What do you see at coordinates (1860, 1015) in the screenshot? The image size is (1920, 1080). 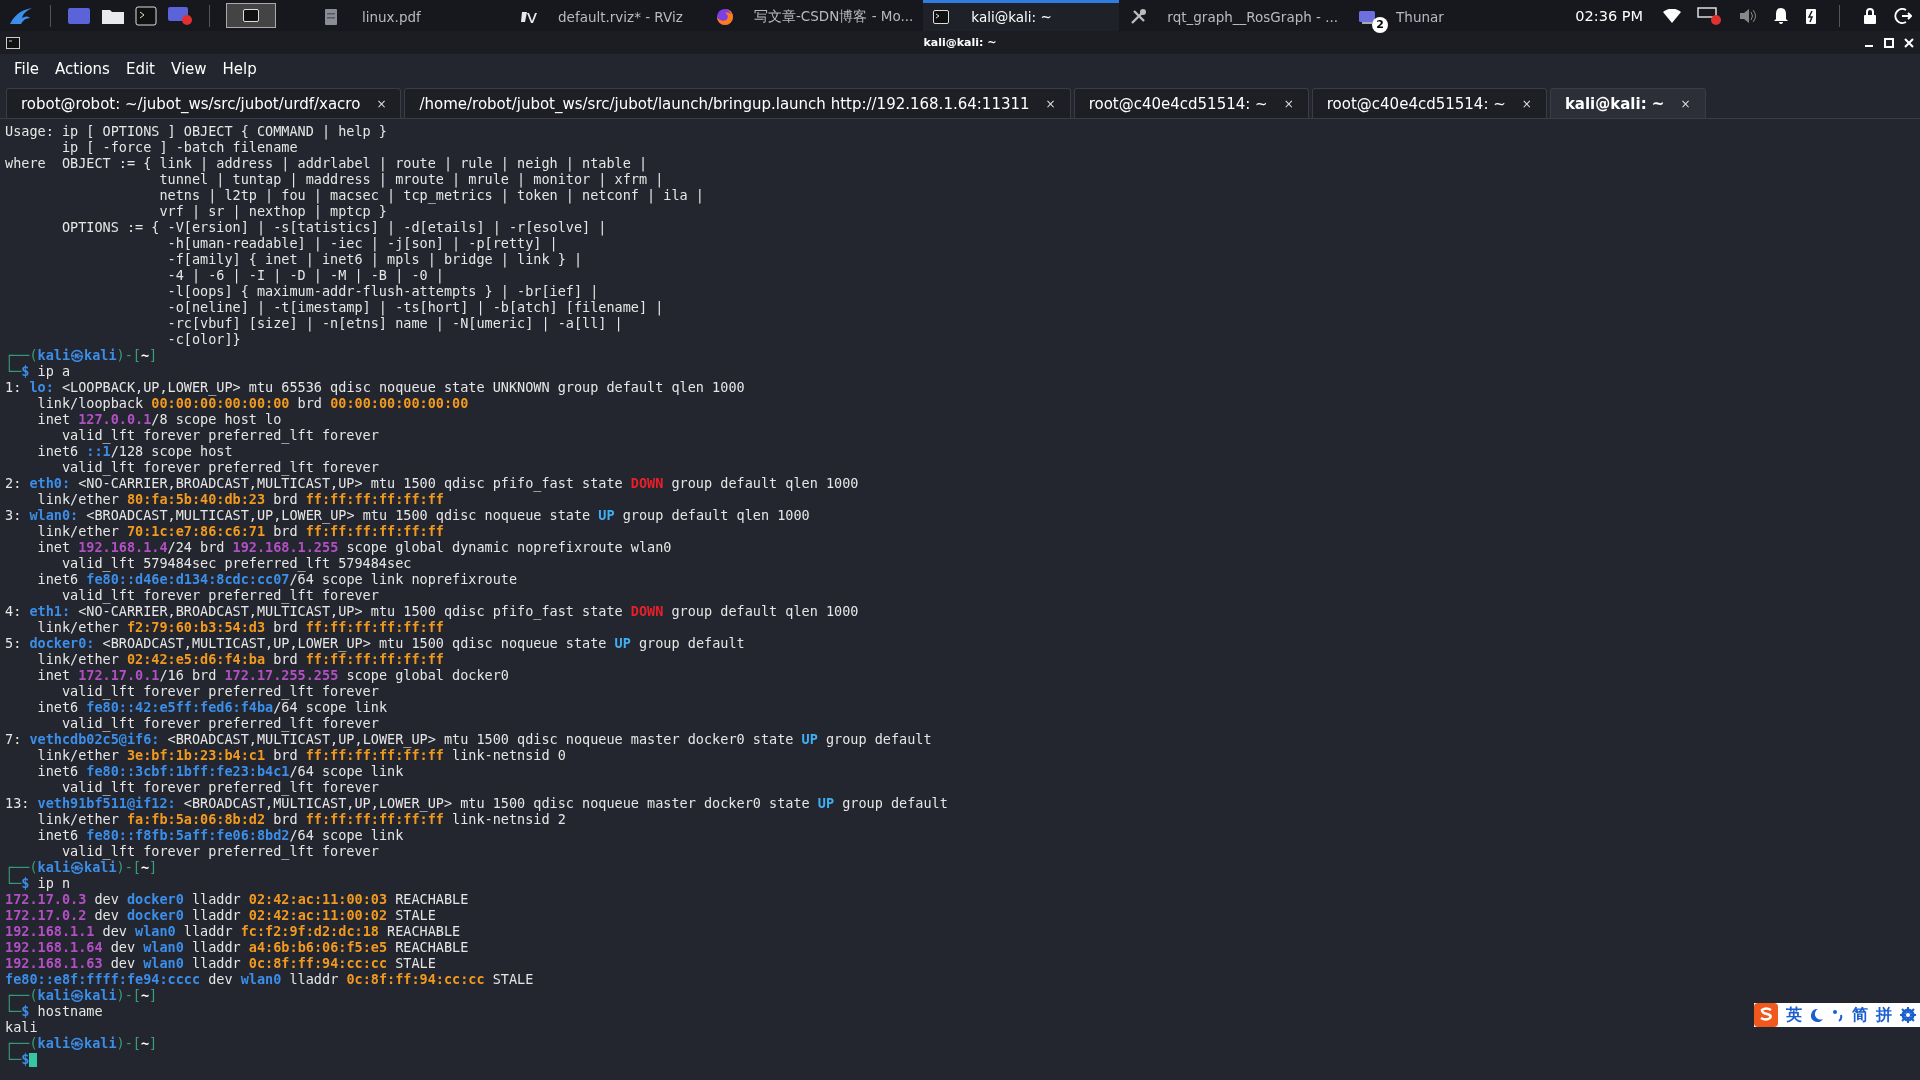 I see `ime-mode-label: 简` at bounding box center [1860, 1015].